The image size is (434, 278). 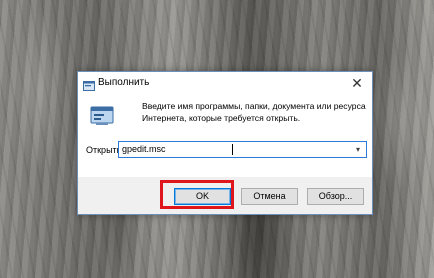 What do you see at coordinates (89, 84) in the screenshot?
I see `run-app-icon` at bounding box center [89, 84].